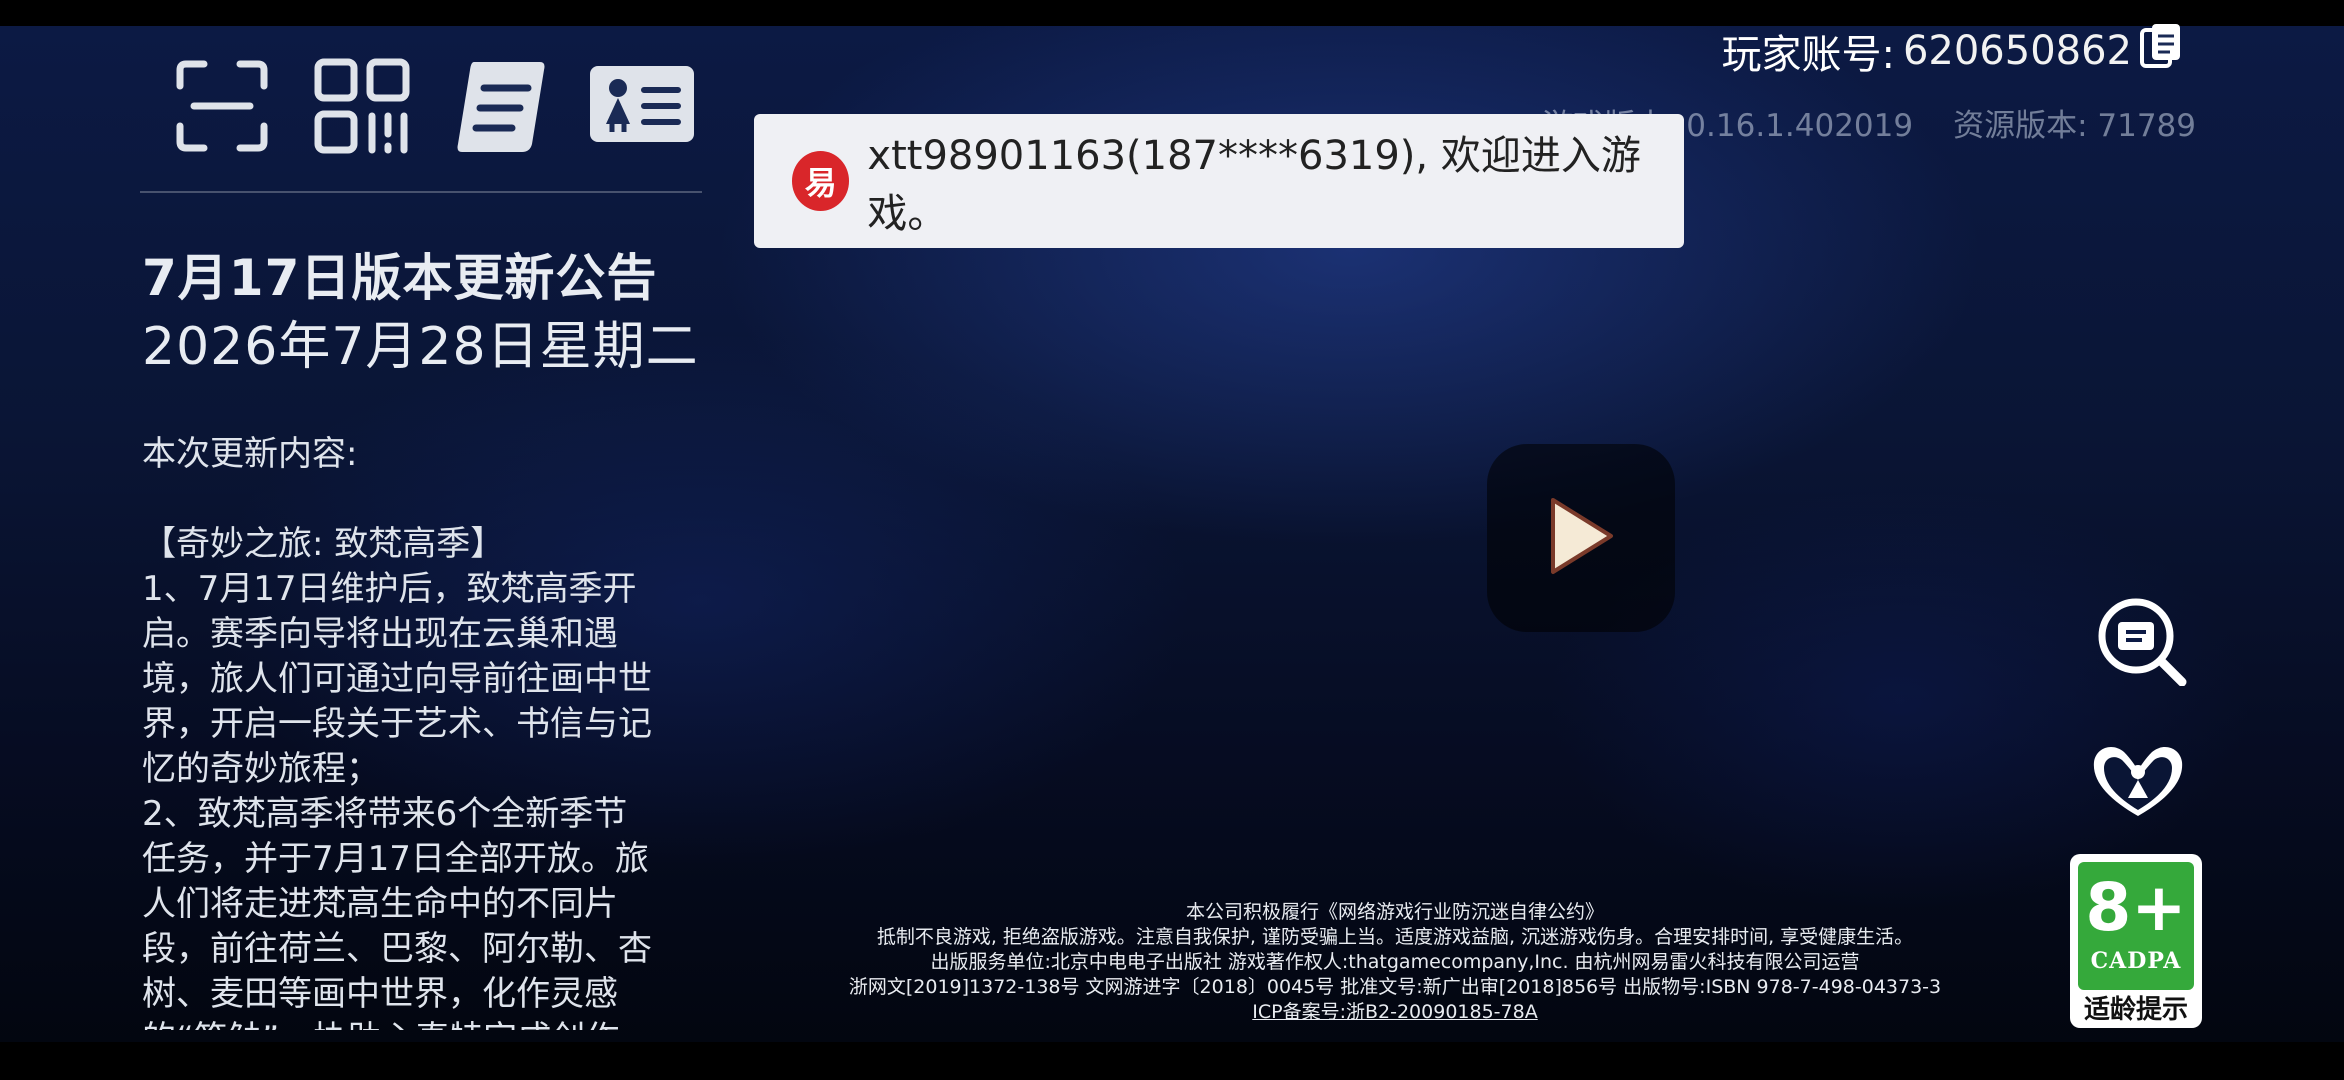 The width and height of the screenshot is (2344, 1080). Describe the element at coordinates (222, 106) in the screenshot. I see `scan-icon` at that location.